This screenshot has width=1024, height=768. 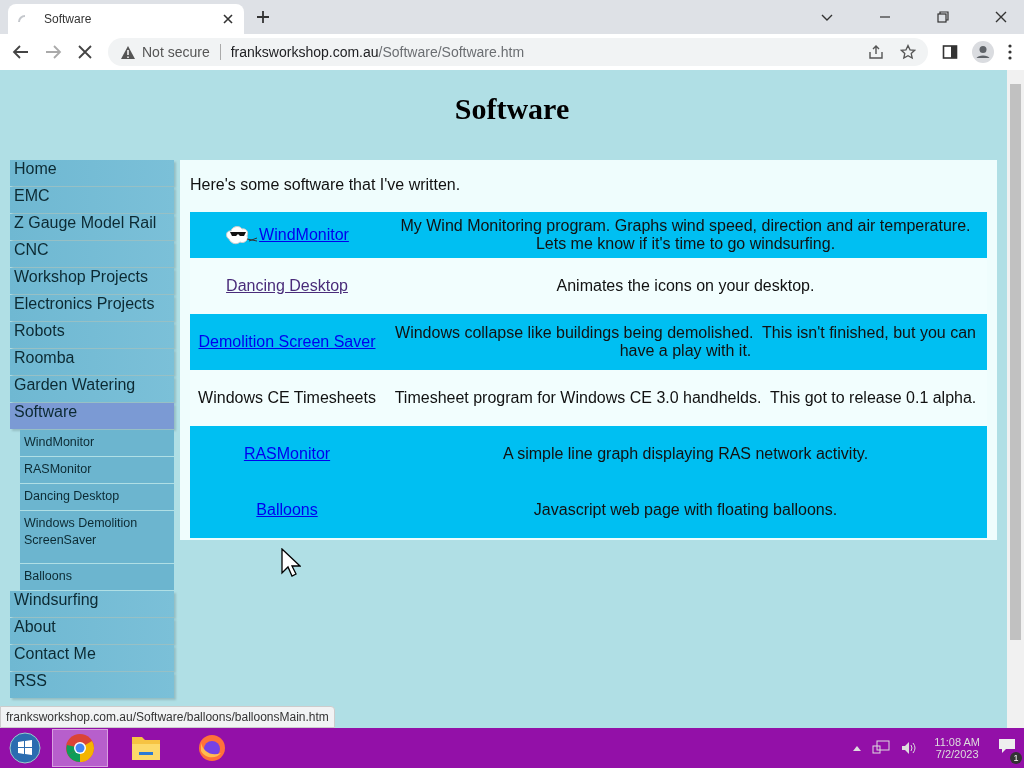 What do you see at coordinates (957, 742) in the screenshot?
I see `clock-time: 11:08 AM` at bounding box center [957, 742].